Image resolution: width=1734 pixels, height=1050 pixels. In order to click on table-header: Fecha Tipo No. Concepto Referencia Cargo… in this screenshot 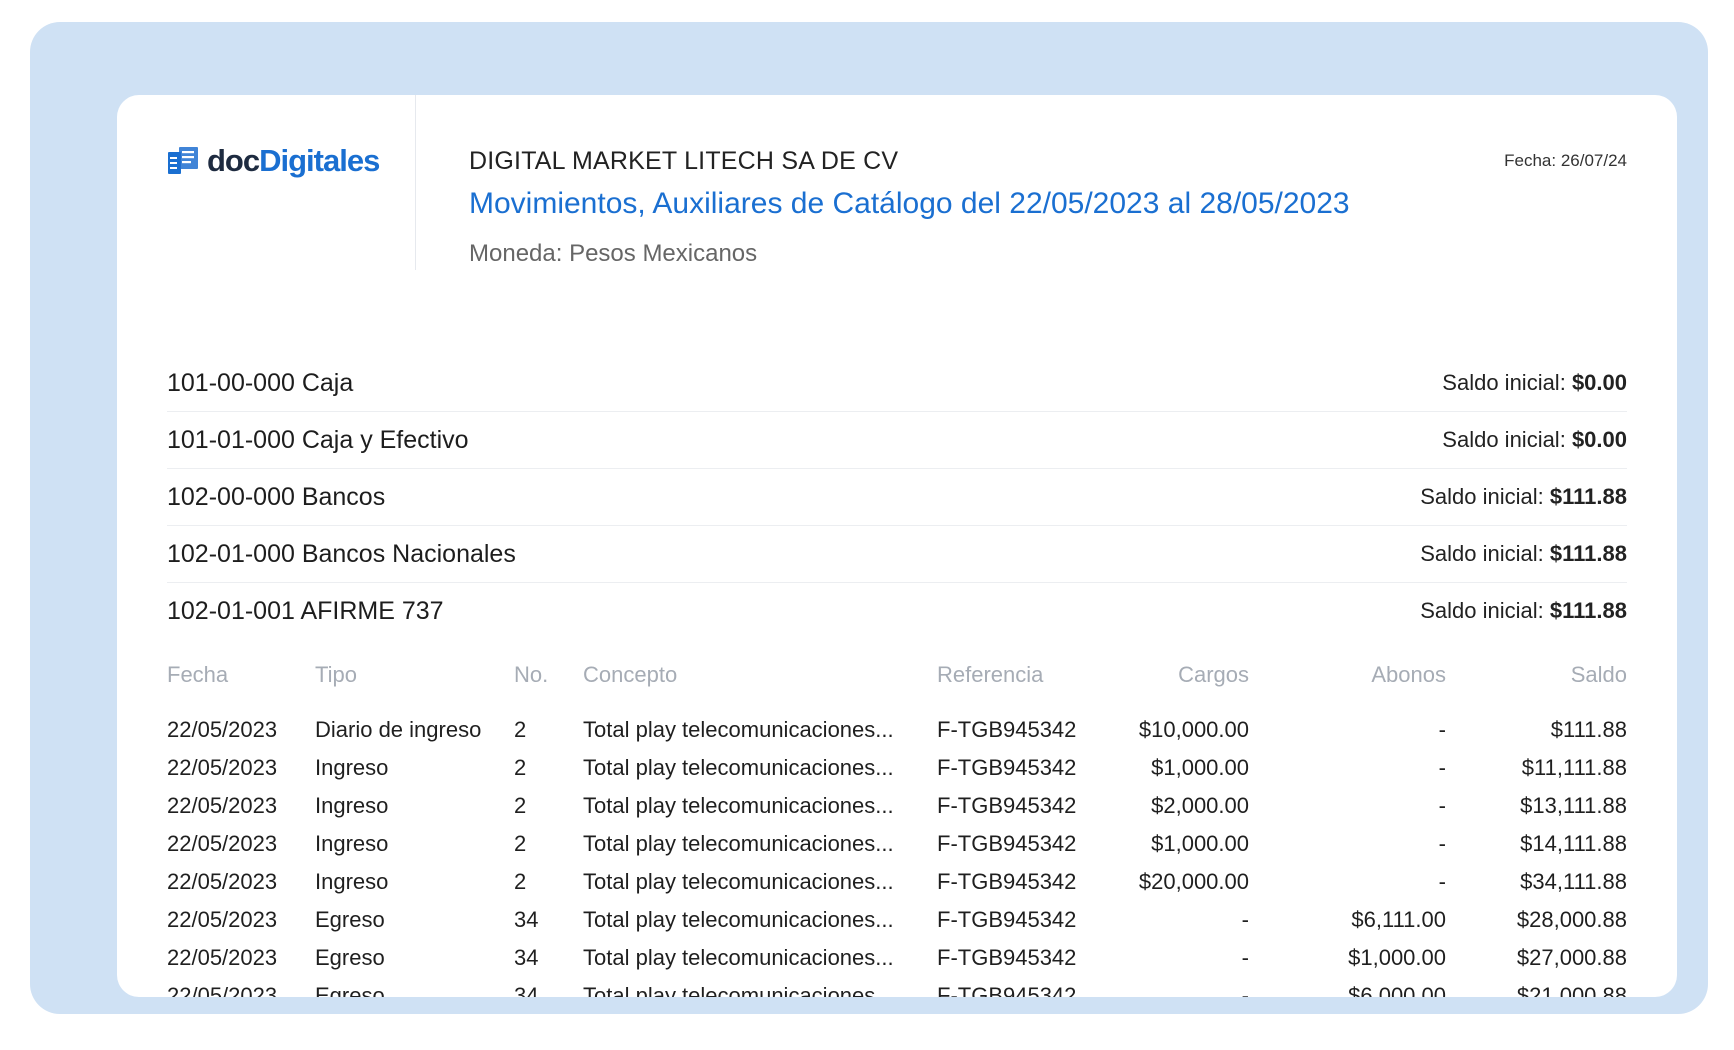, I will do `click(897, 675)`.